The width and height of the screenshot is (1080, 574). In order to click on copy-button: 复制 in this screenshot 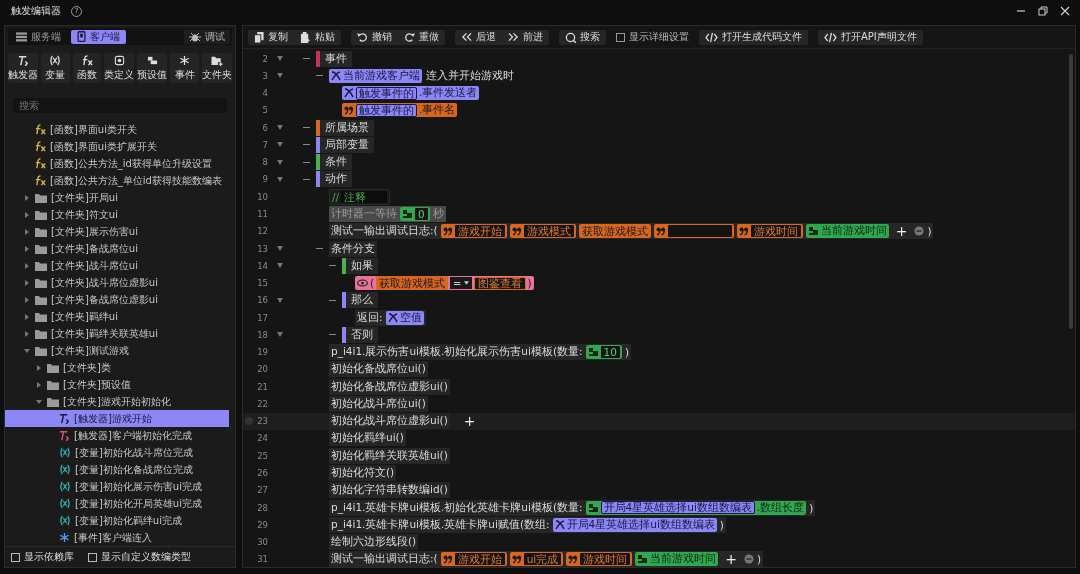, I will do `click(271, 37)`.